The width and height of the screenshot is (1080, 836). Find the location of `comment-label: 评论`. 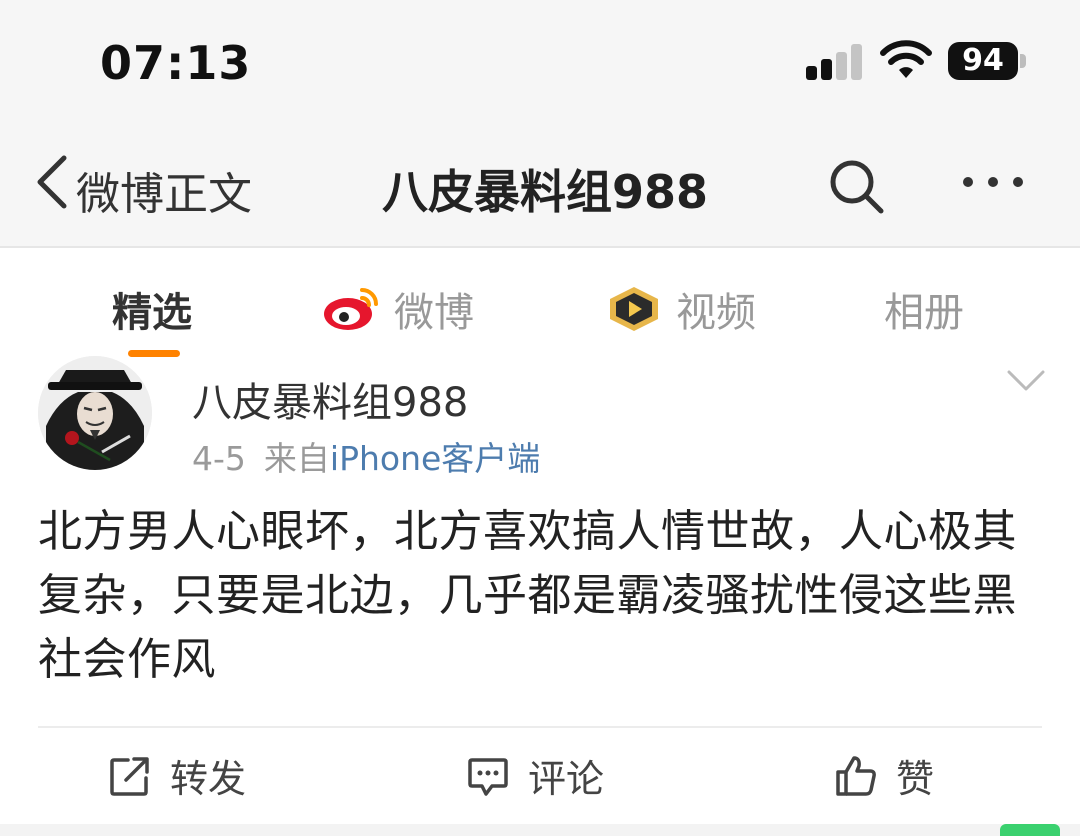

comment-label: 评论 is located at coordinates (566, 779).